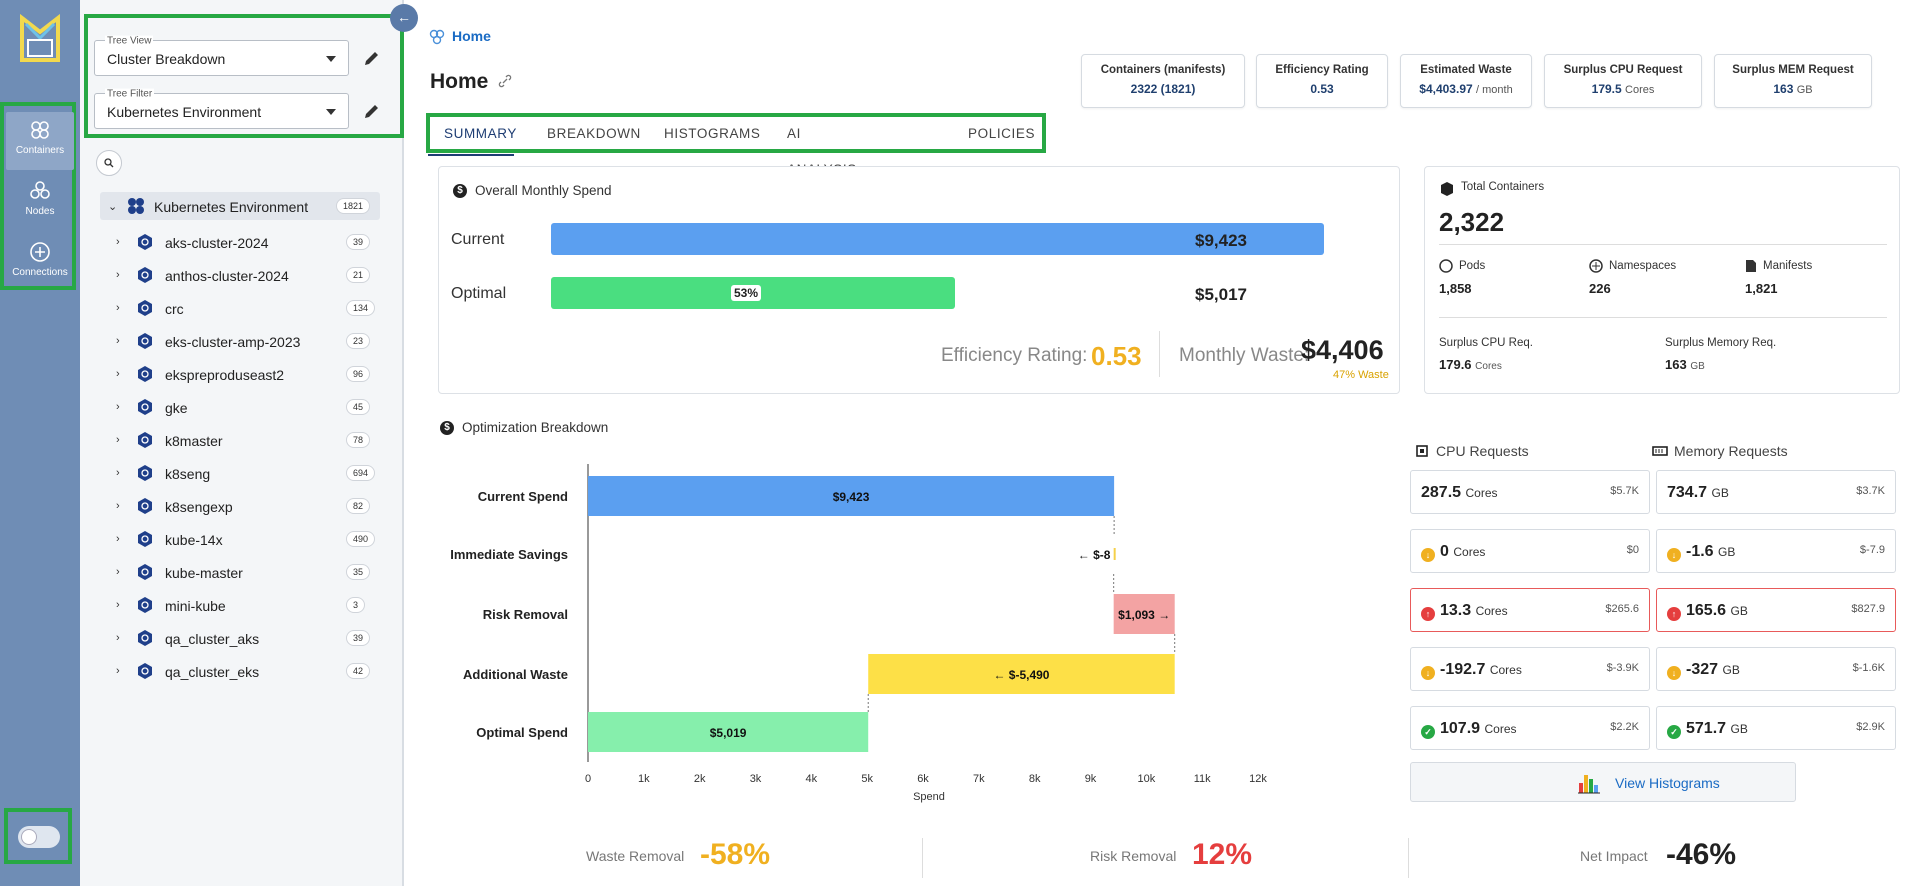 Image resolution: width=1914 pixels, height=886 pixels. I want to click on cluster-row: › aks-cluster-2024 39, so click(240, 242).